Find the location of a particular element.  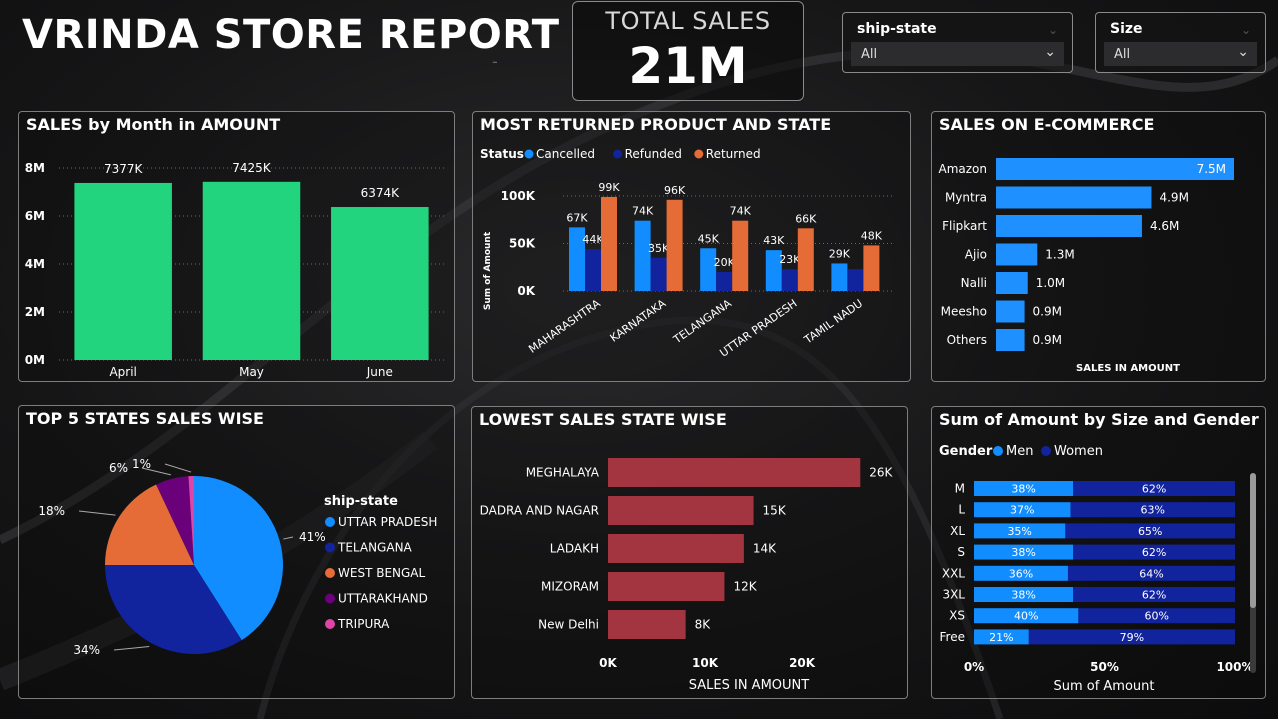

legend-label: Refunded is located at coordinates (653, 154).